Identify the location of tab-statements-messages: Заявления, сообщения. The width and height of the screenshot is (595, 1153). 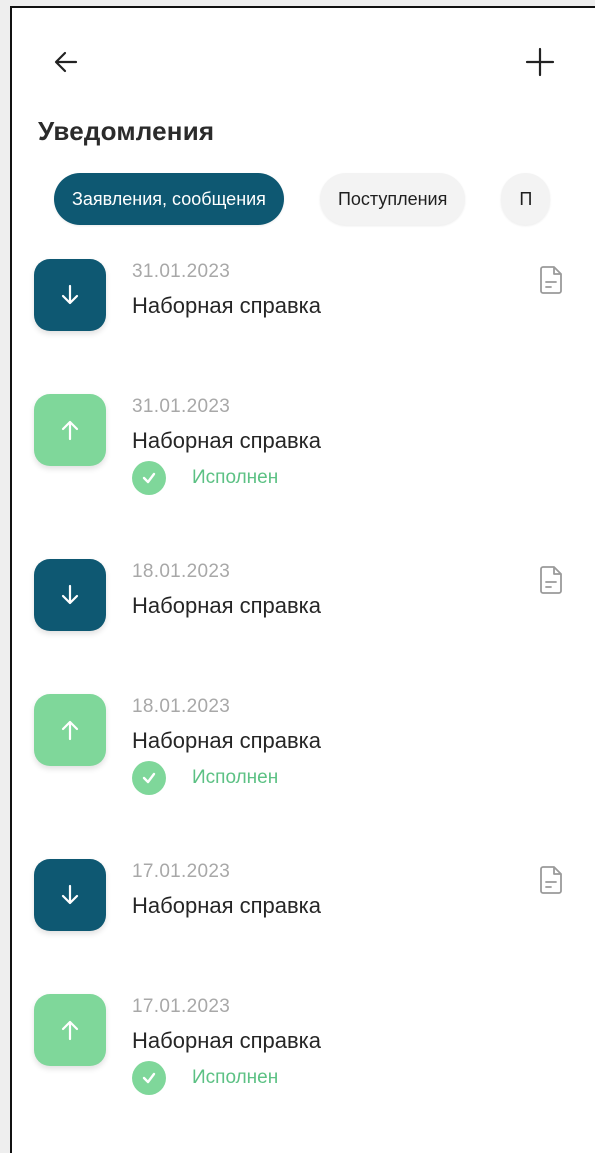
(169, 199).